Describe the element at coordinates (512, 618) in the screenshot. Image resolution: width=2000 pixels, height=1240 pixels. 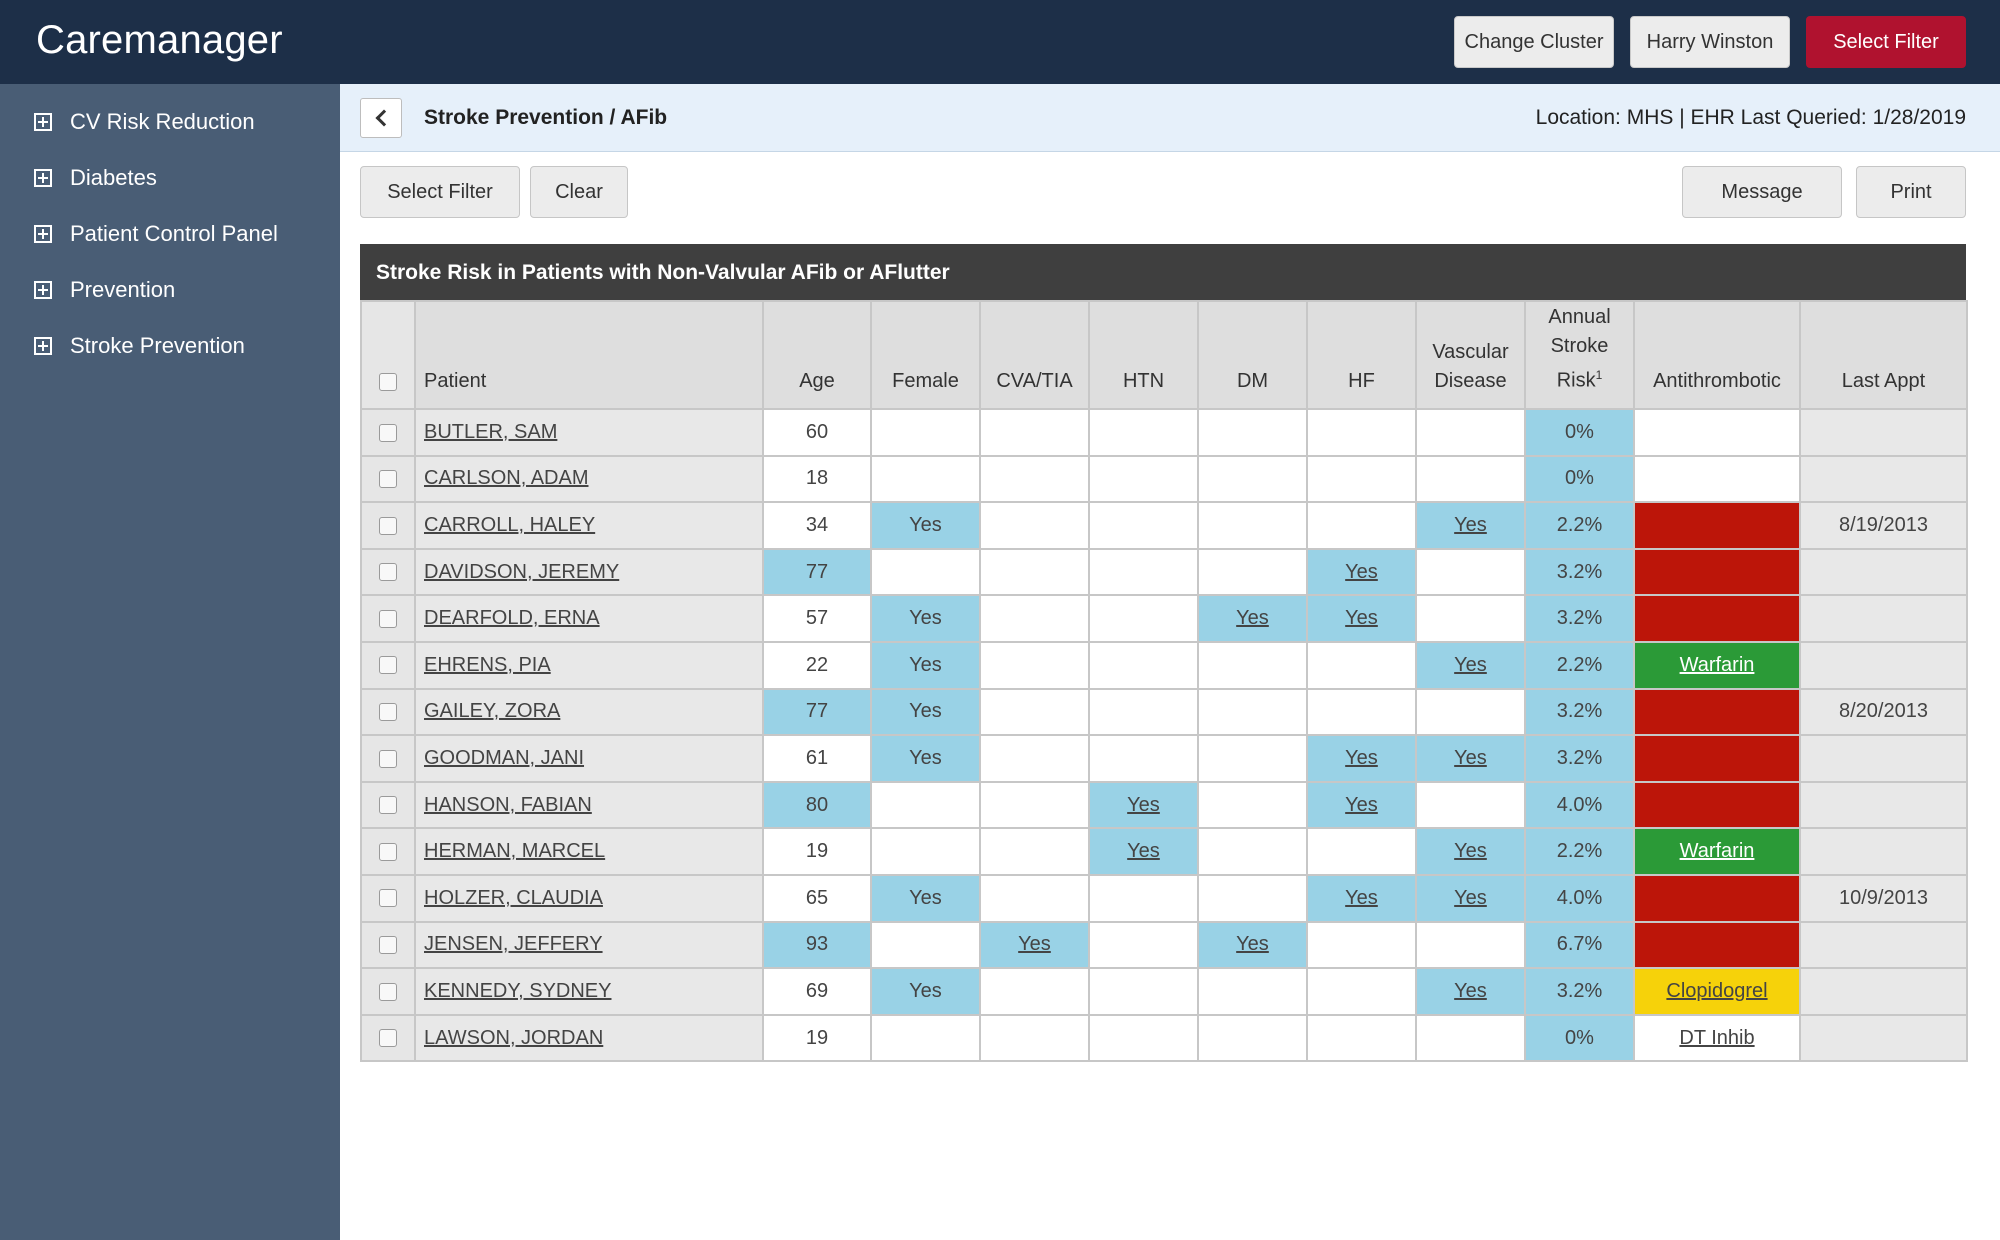
I see `patient-link: DEARFOLD, ERNA` at that location.